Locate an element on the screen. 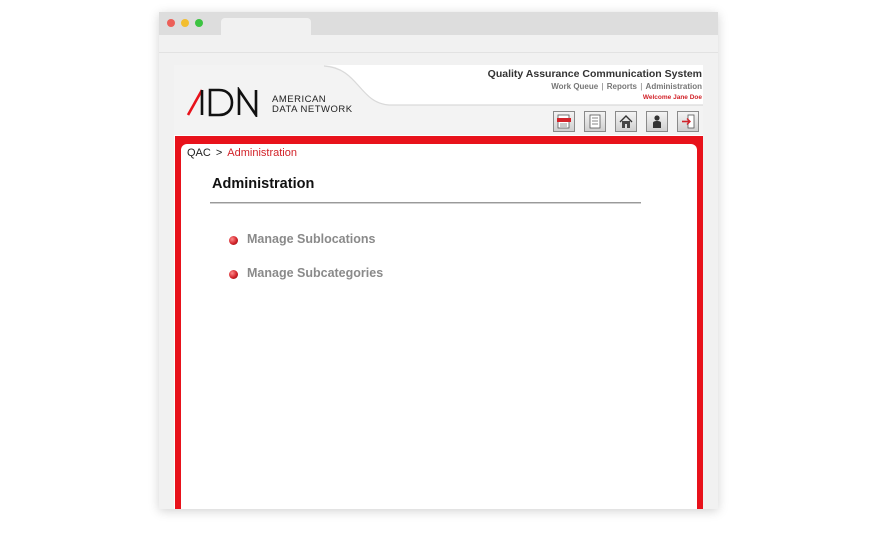 The image size is (876, 544). breadcrumb-current: Administration is located at coordinates (262, 153).